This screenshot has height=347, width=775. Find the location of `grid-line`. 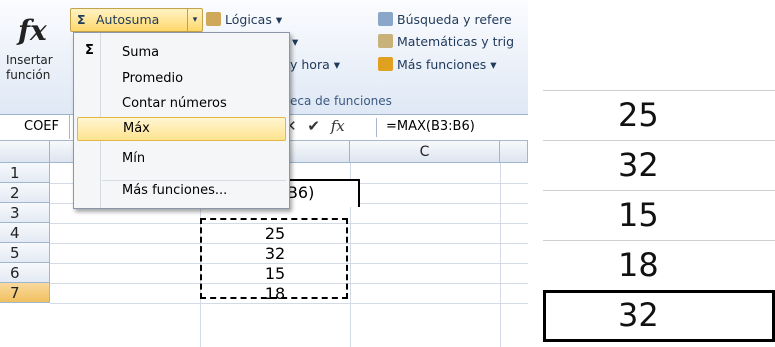

grid-line is located at coordinates (500, 255).